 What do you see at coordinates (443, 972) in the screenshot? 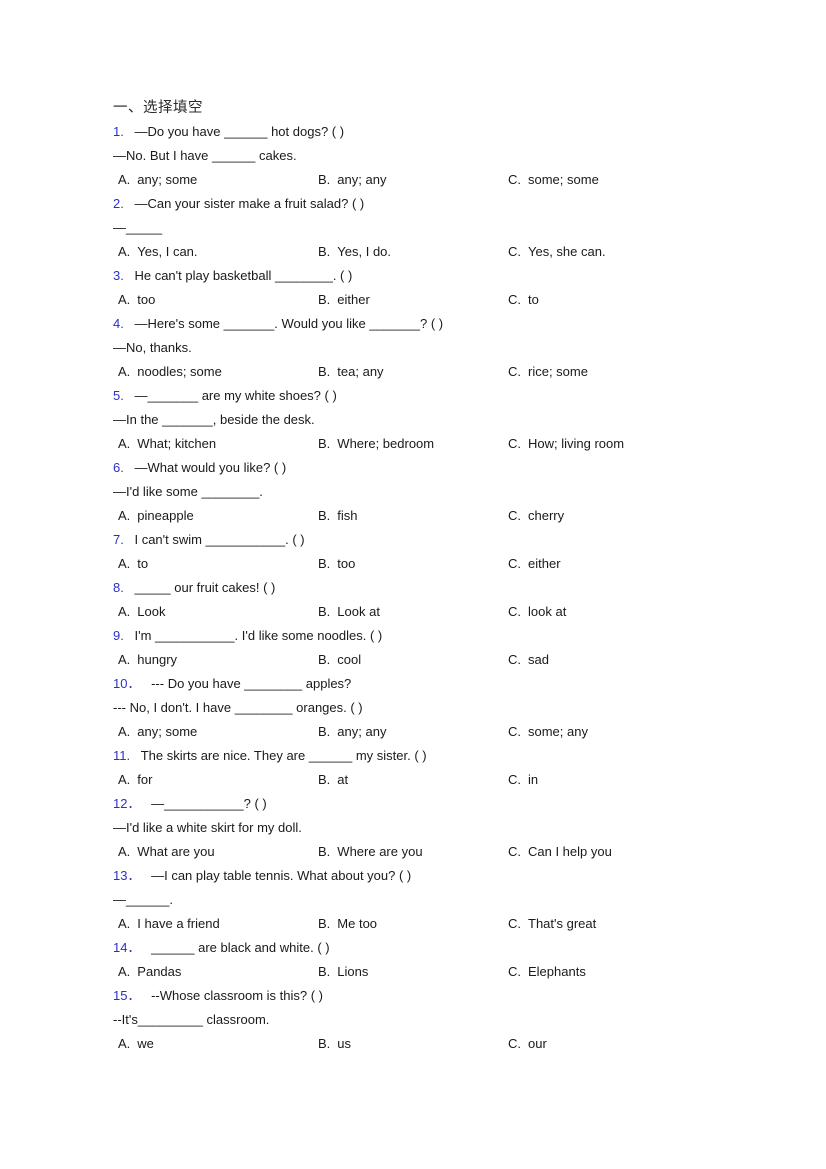
I see `option-row: A. Pandas B. Lions C. Elephants` at bounding box center [443, 972].